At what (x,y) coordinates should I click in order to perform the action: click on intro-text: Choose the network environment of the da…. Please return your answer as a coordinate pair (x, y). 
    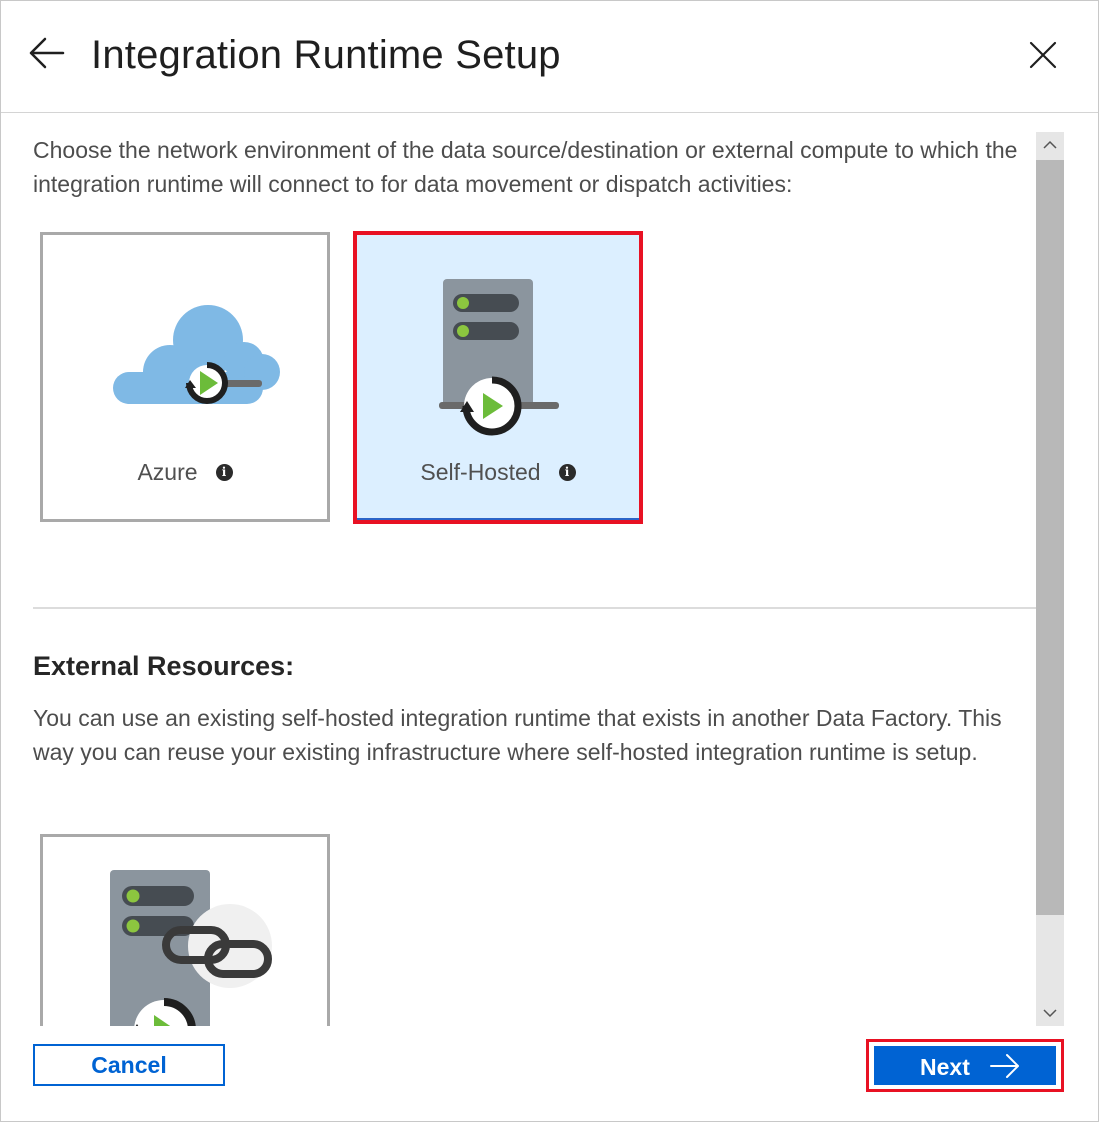
    Looking at the image, I should click on (525, 167).